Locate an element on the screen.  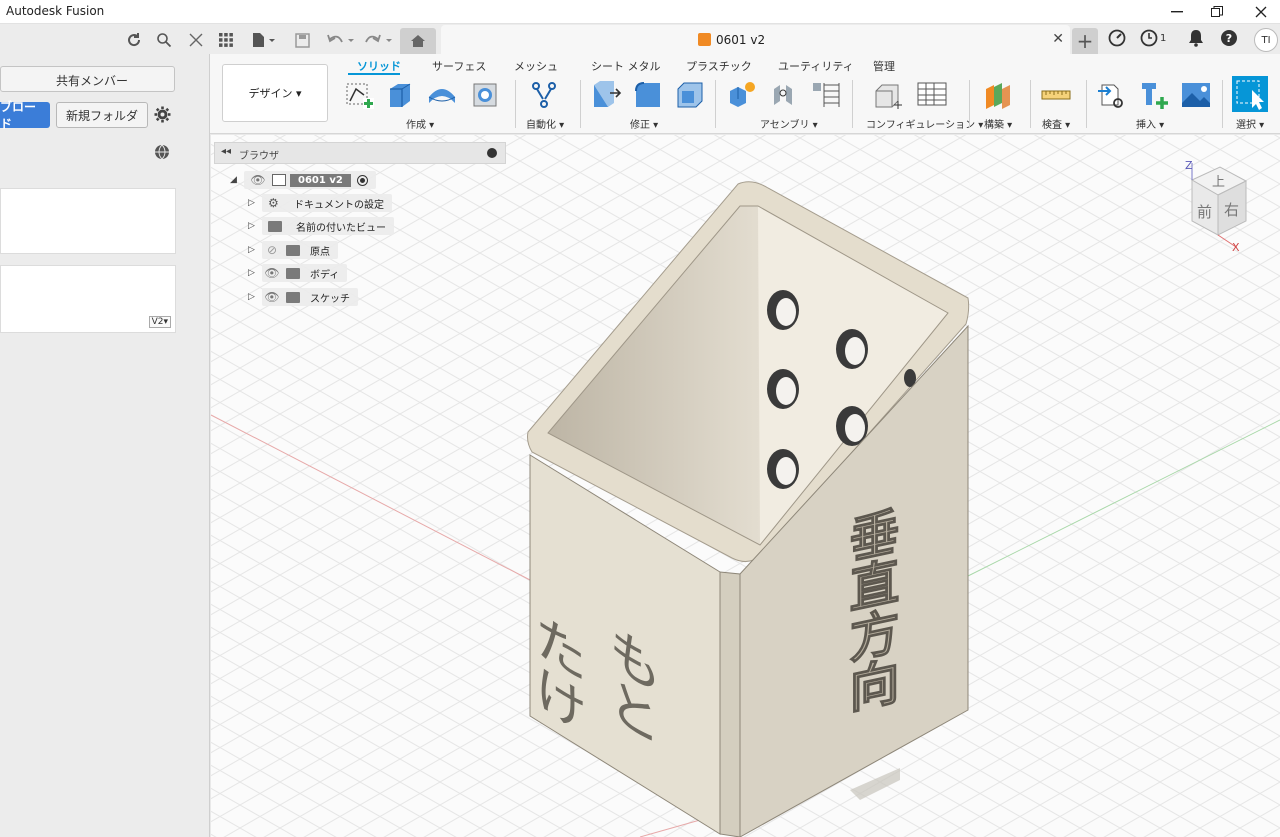
group-inspect: 検査 ▾ is located at coordinates (1056, 123).